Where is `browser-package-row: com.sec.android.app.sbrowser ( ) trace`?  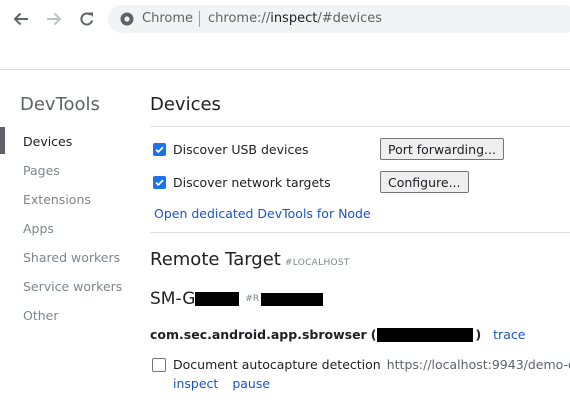 browser-package-row: com.sec.android.app.sbrowser ( ) trace is located at coordinates (337, 334).